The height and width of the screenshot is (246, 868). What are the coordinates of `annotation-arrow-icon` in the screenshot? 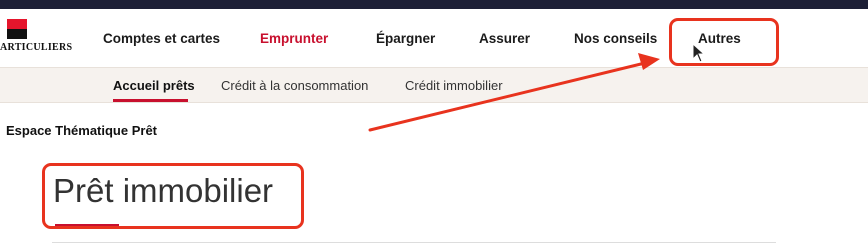 It's located at (514, 92).